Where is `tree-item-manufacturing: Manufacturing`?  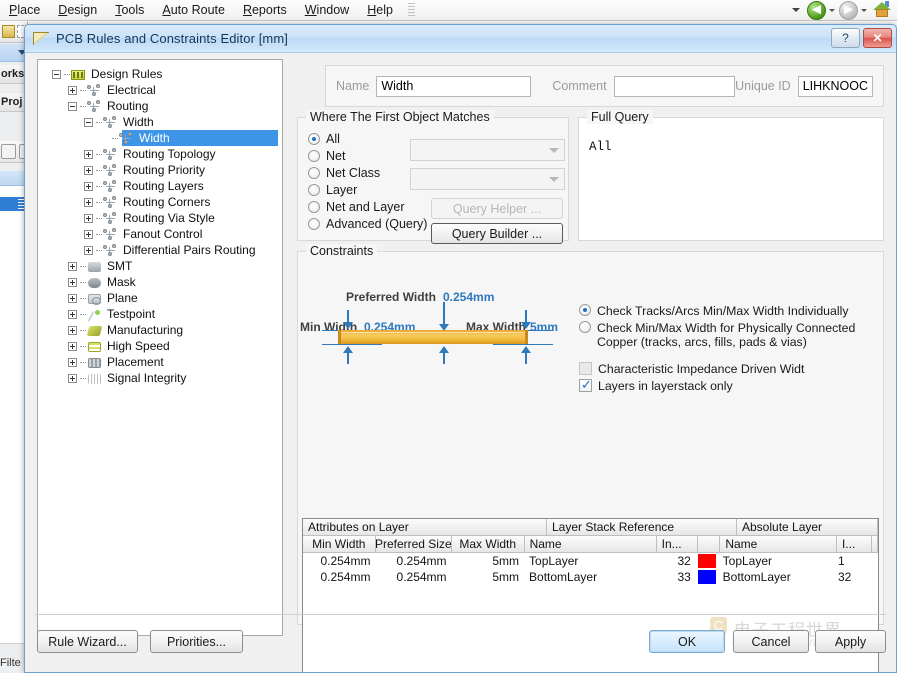
tree-item-manufacturing: Manufacturing is located at coordinates (165, 330).